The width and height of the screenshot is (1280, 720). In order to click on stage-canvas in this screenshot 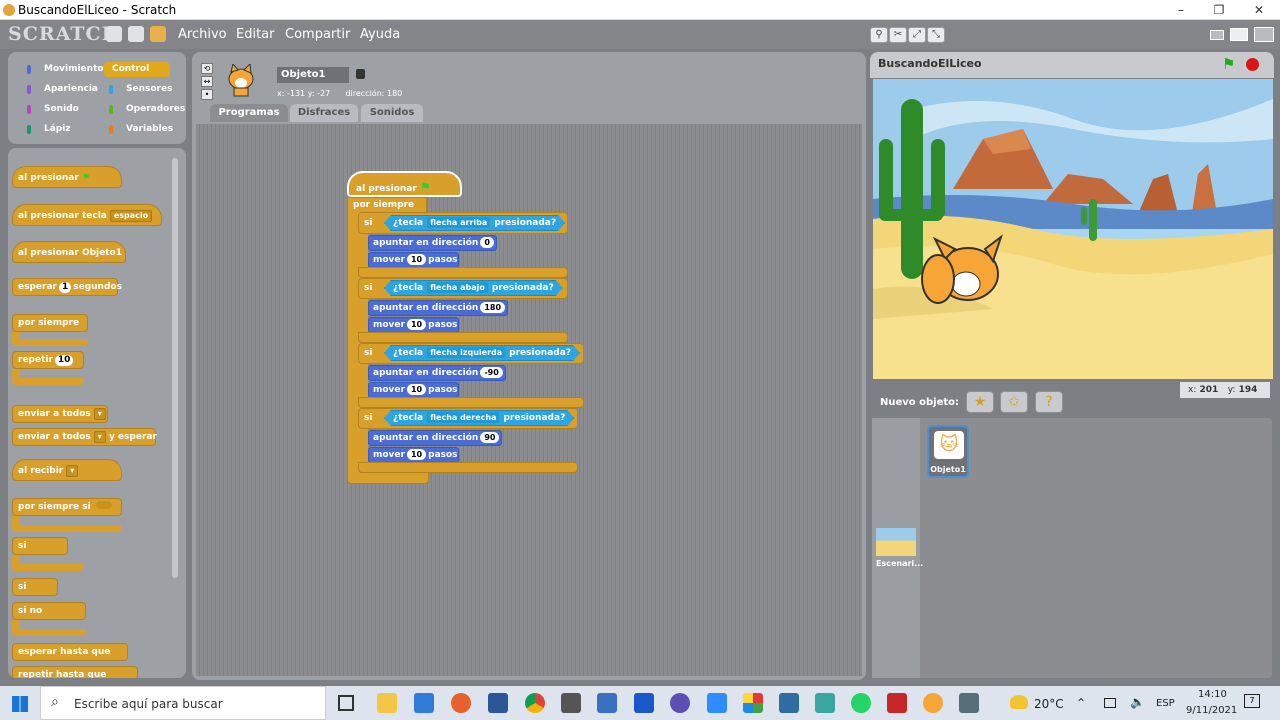, I will do `click(1073, 229)`.